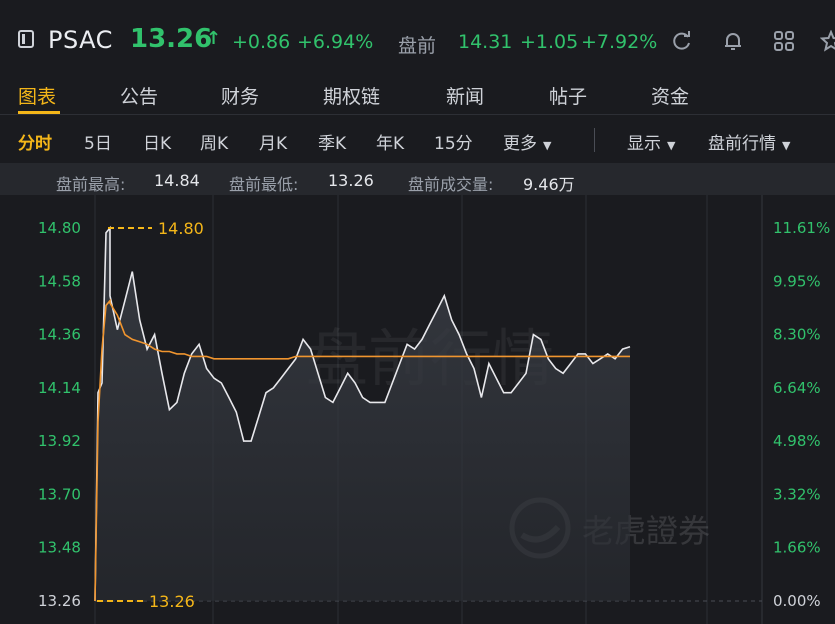  I want to click on percent-tick-label: 3.32%, so click(797, 494).